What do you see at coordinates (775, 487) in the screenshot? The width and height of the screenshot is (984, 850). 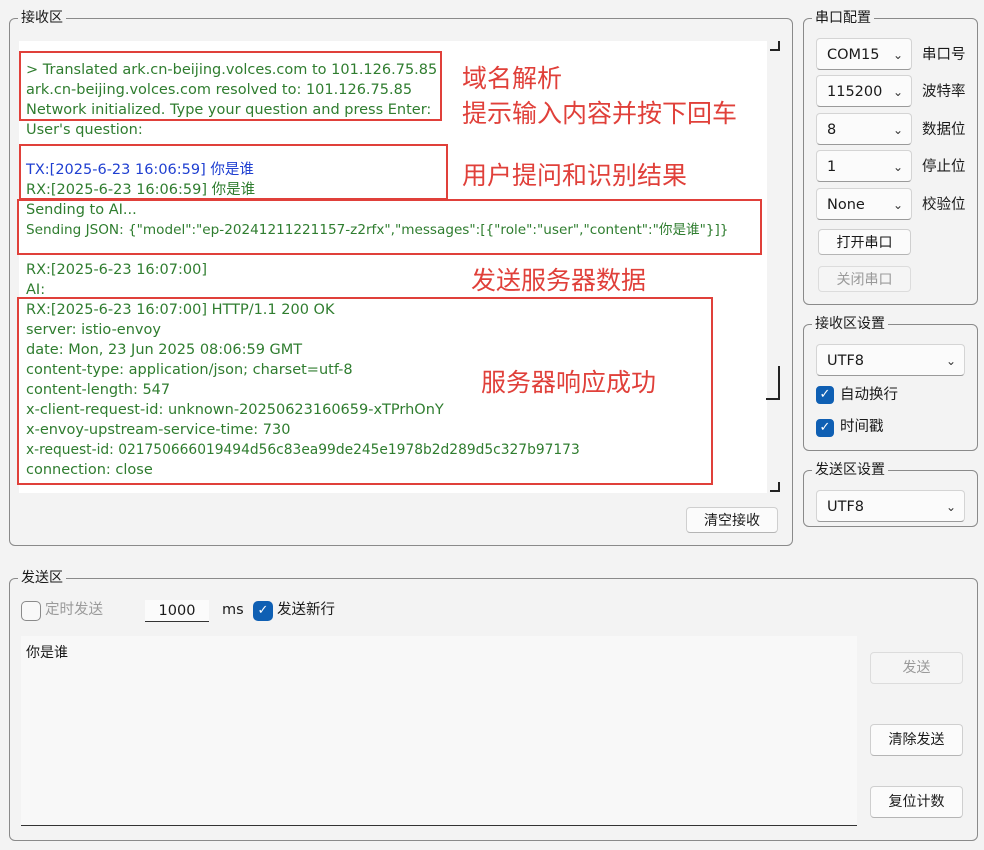 I see `scroll-corner-bottom-icon` at bounding box center [775, 487].